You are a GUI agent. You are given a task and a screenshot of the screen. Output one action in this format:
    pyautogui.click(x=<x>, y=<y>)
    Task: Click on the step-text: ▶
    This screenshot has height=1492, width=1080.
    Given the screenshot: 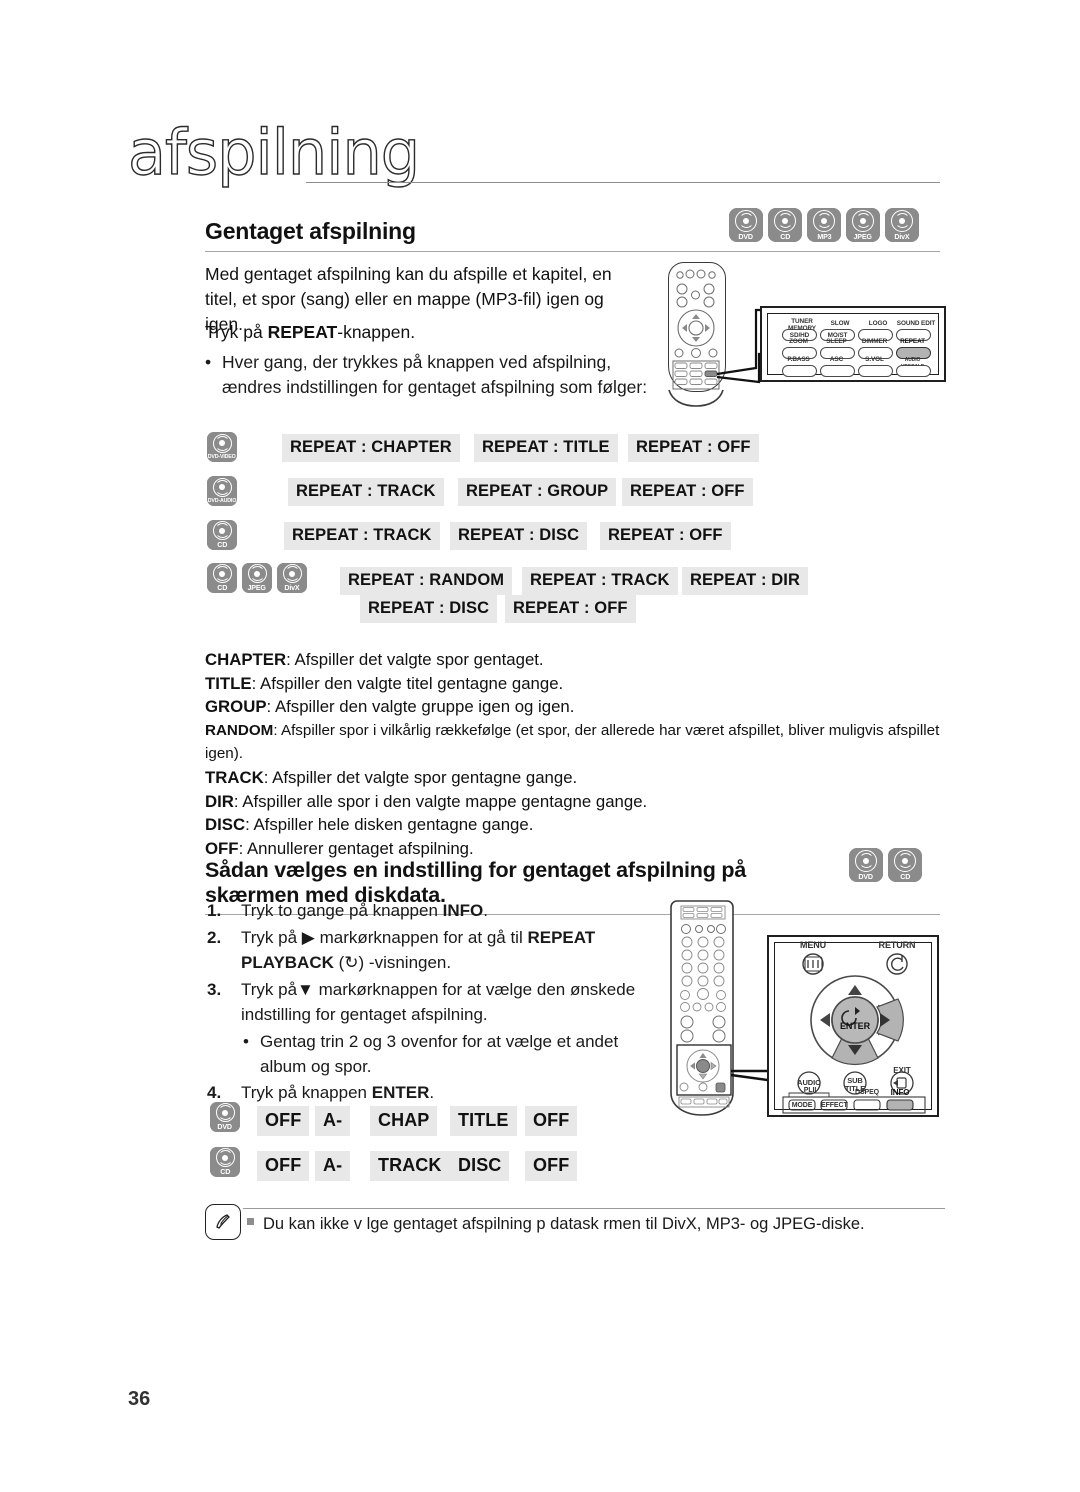 What is the action you would take?
    pyautogui.click(x=308, y=937)
    